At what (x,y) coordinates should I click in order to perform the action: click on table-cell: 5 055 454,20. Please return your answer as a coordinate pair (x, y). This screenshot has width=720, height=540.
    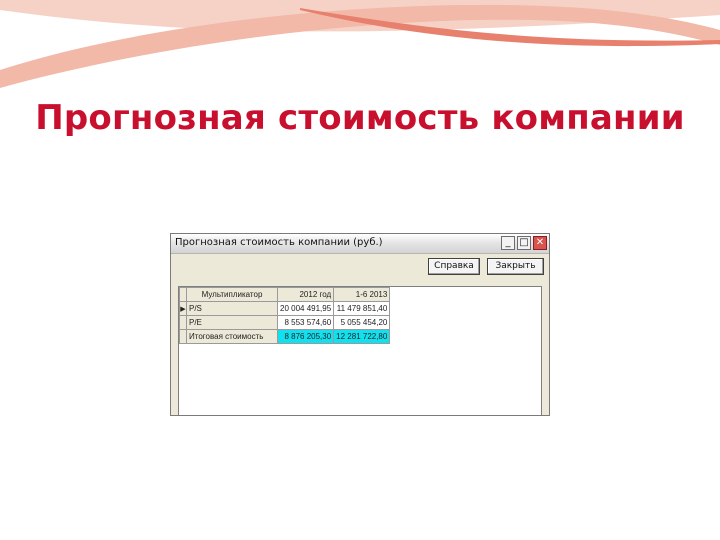
    Looking at the image, I should click on (362, 322).